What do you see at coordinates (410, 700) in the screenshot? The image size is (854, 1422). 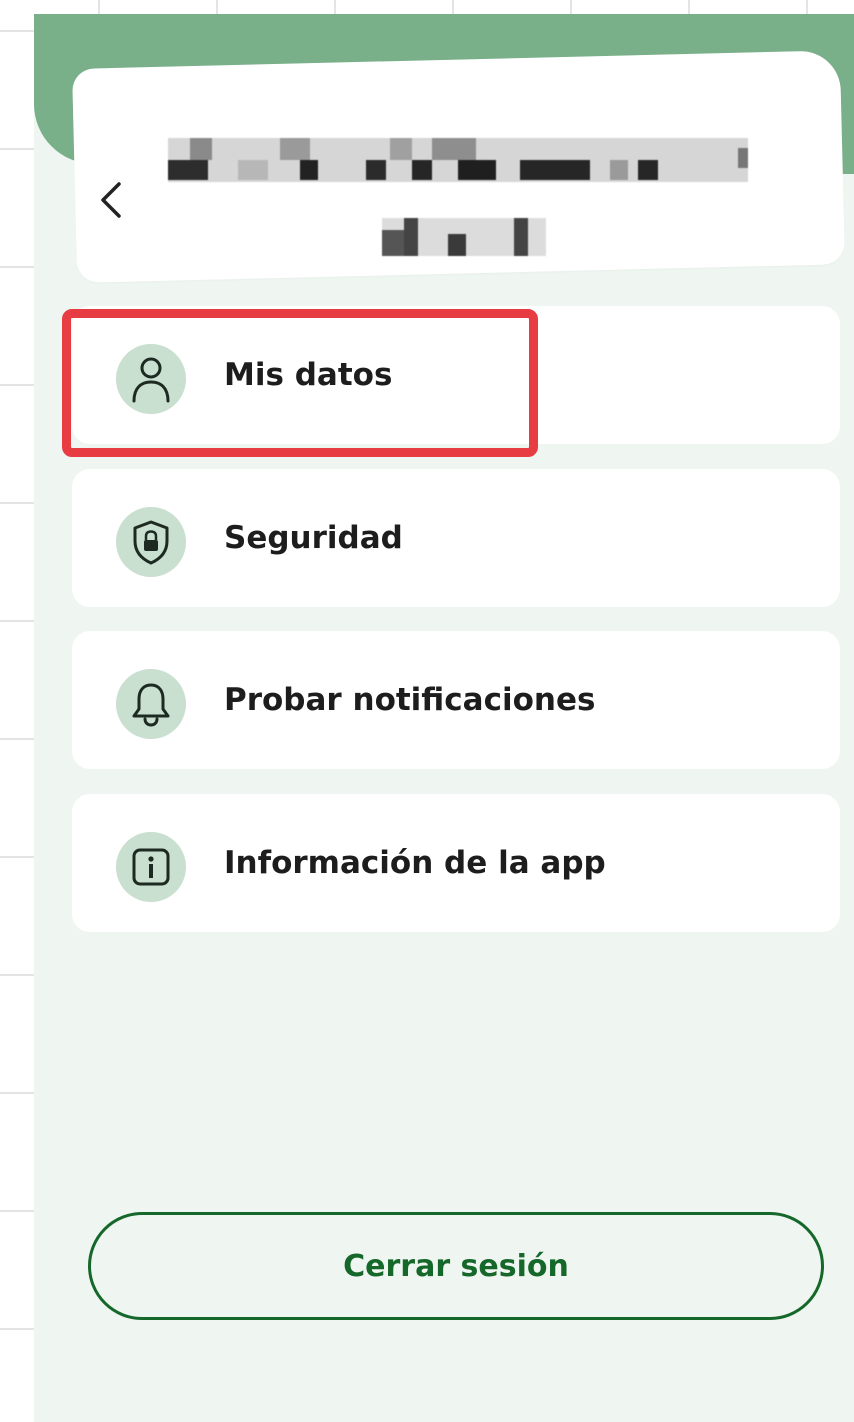 I see `menu-item-label: Probar notificaciones` at bounding box center [410, 700].